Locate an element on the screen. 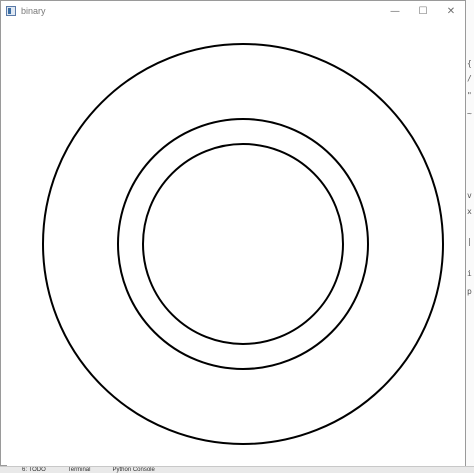 The image size is (474, 473). window-controls: — ☐ ✕ is located at coordinates (423, 11).